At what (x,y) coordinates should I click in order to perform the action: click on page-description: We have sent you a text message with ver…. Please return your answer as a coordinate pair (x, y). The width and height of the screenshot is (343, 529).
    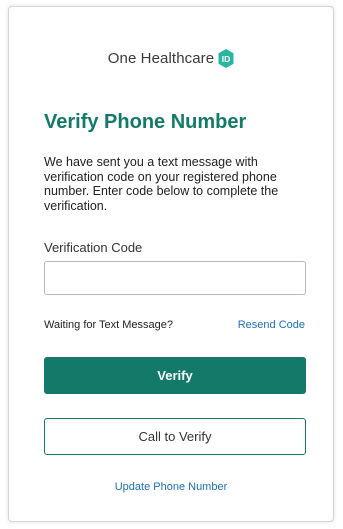
    Looking at the image, I should click on (161, 184).